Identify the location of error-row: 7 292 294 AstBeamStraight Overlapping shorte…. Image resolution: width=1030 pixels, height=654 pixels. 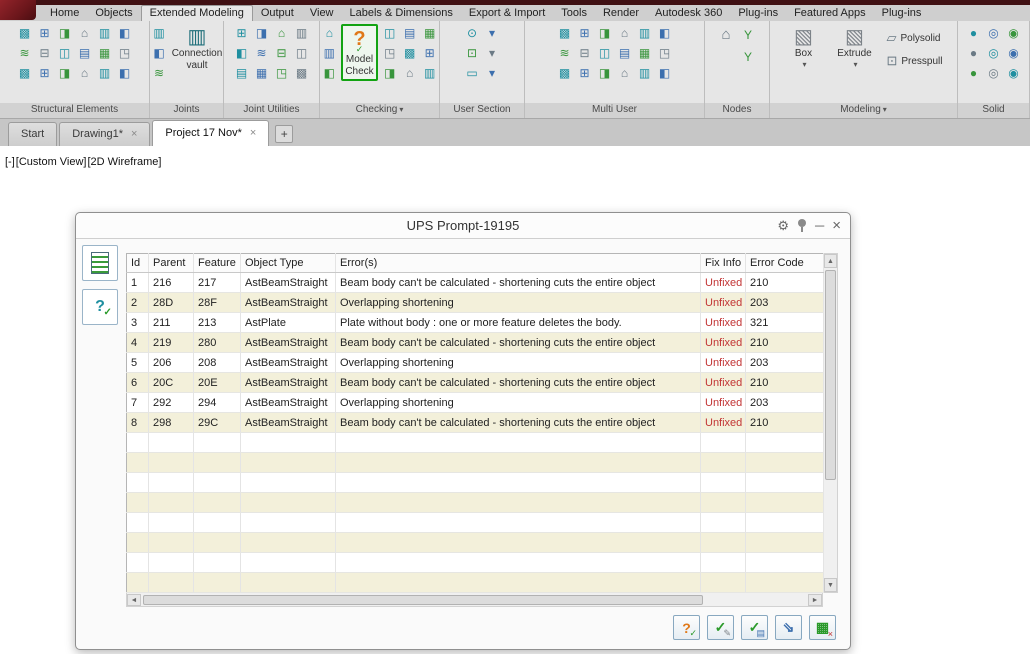
(475, 402).